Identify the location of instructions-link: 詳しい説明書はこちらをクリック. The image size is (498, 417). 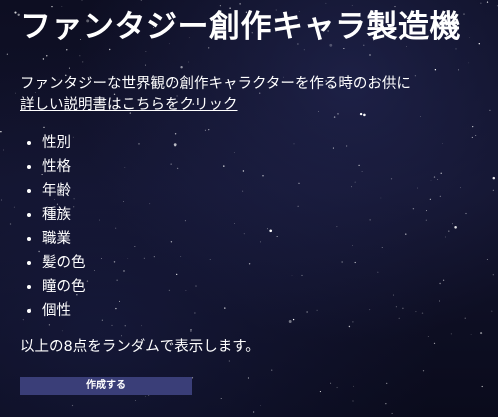
(129, 105).